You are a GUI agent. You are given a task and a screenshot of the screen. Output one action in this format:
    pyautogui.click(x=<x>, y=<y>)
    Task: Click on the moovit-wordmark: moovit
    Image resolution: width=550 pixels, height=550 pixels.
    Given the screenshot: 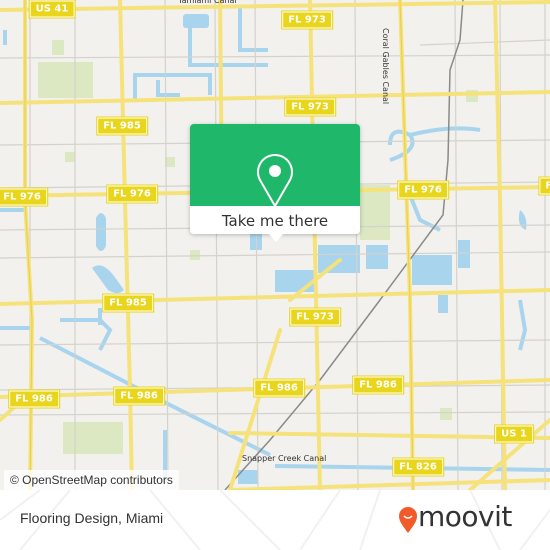 What is the action you would take?
    pyautogui.click(x=465, y=516)
    